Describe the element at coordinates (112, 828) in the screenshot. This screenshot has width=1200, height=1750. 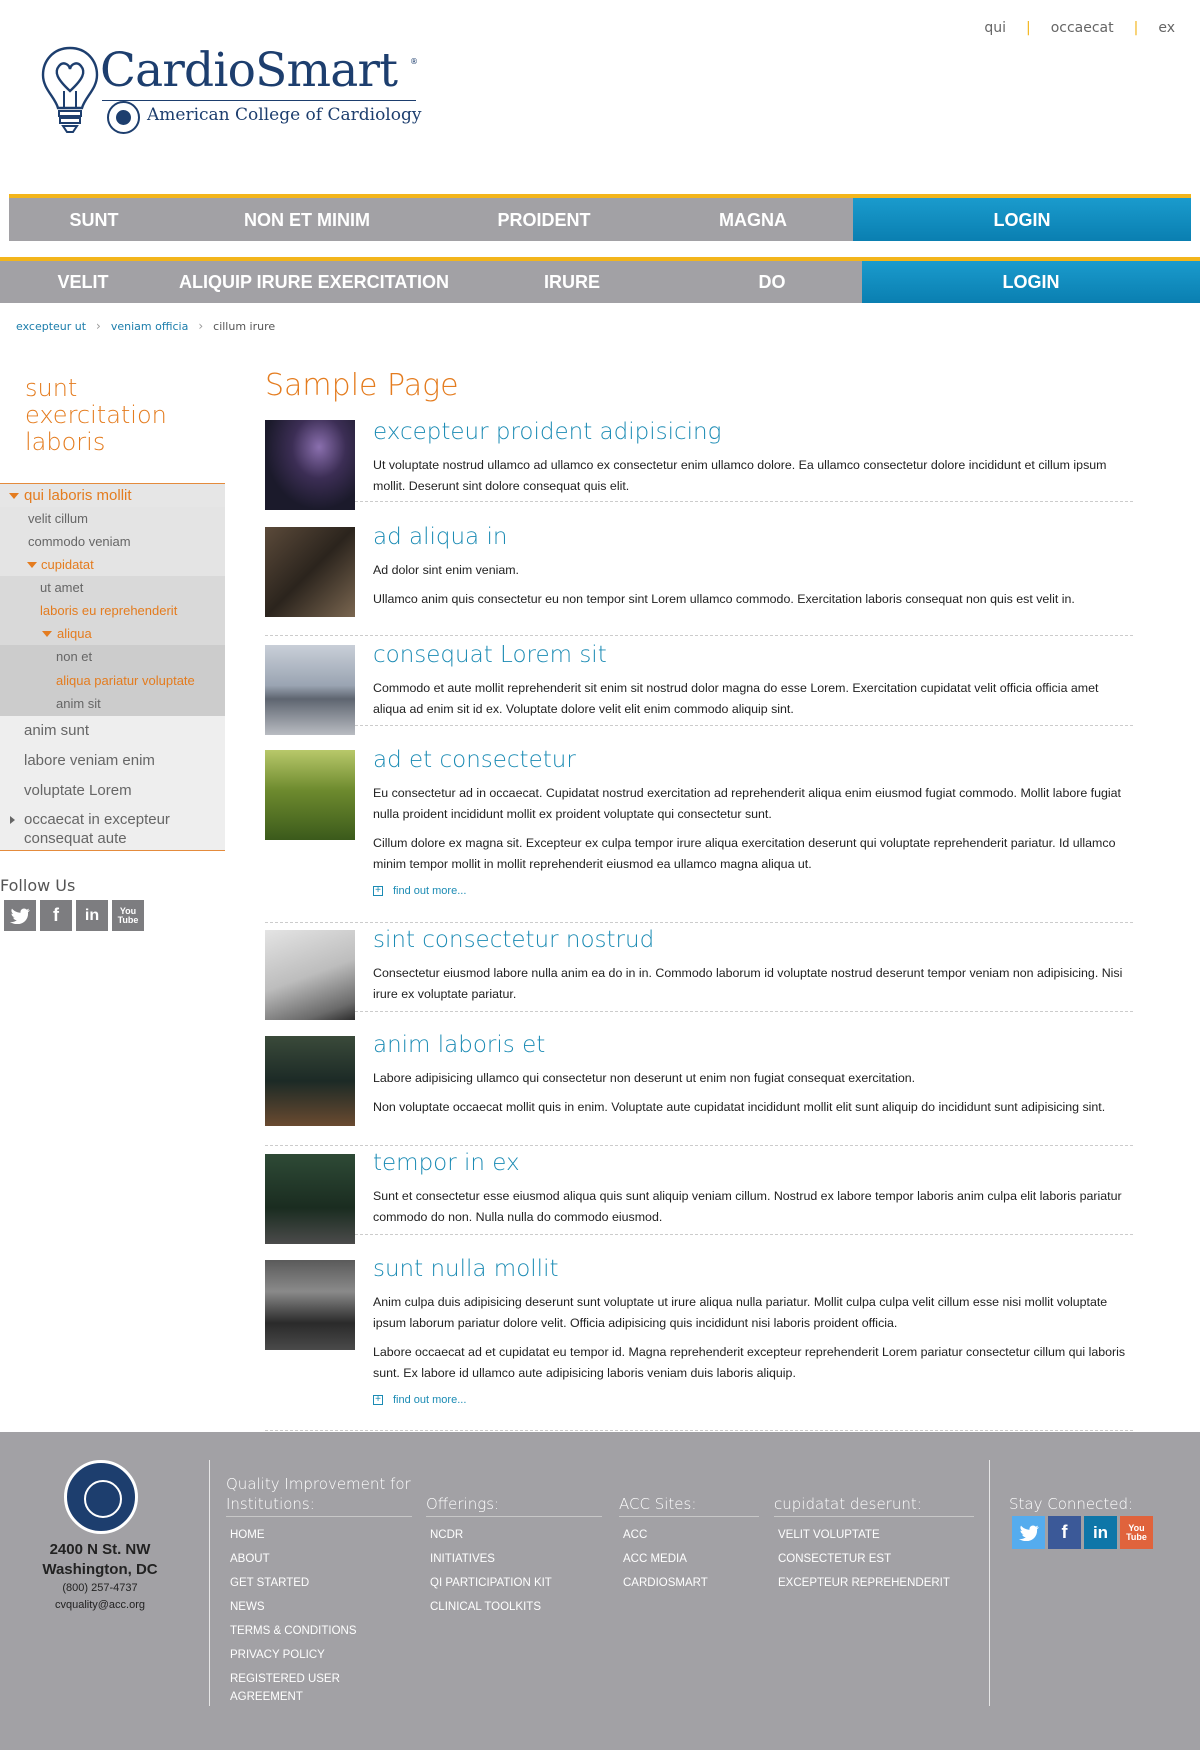
I see `sidebar-item-occaecat-in-excepteur: occaecat in excepteur consequat aute` at that location.